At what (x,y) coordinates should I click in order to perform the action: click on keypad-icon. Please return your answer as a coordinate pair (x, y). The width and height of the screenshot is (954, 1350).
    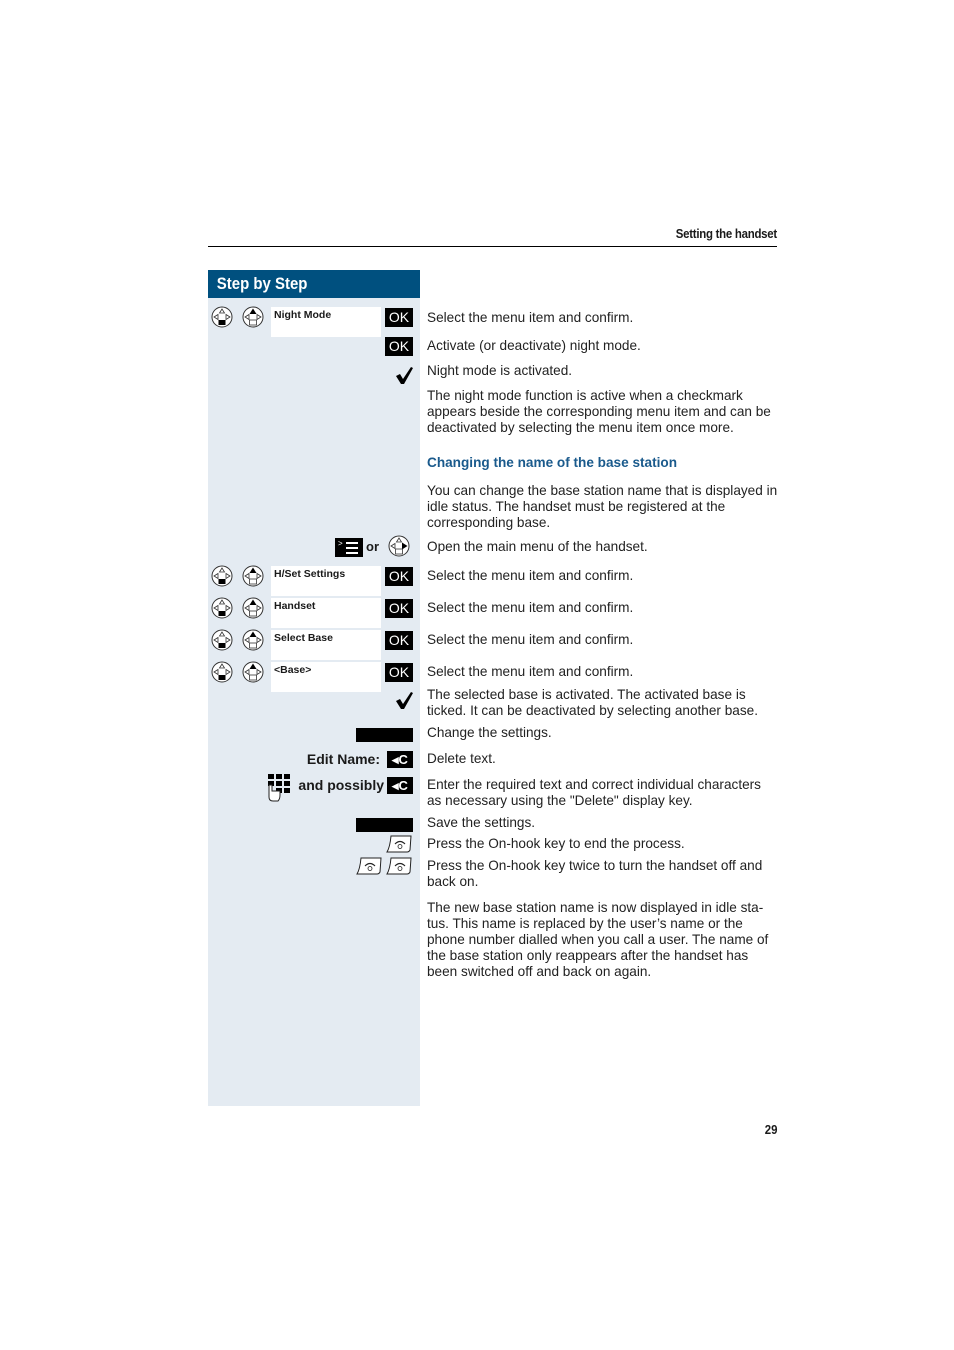
    Looking at the image, I should click on (279, 788).